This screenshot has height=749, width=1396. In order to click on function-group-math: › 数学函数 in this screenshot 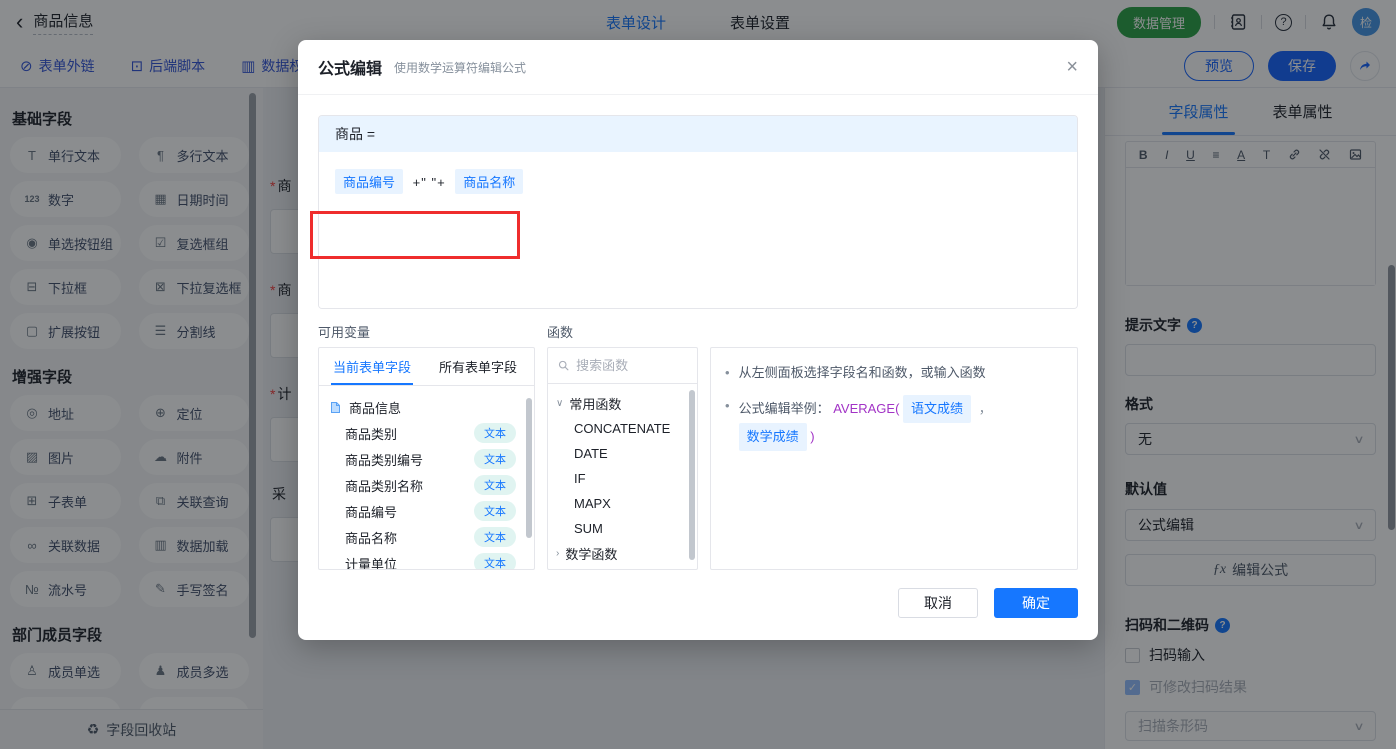, I will do `click(626, 553)`.